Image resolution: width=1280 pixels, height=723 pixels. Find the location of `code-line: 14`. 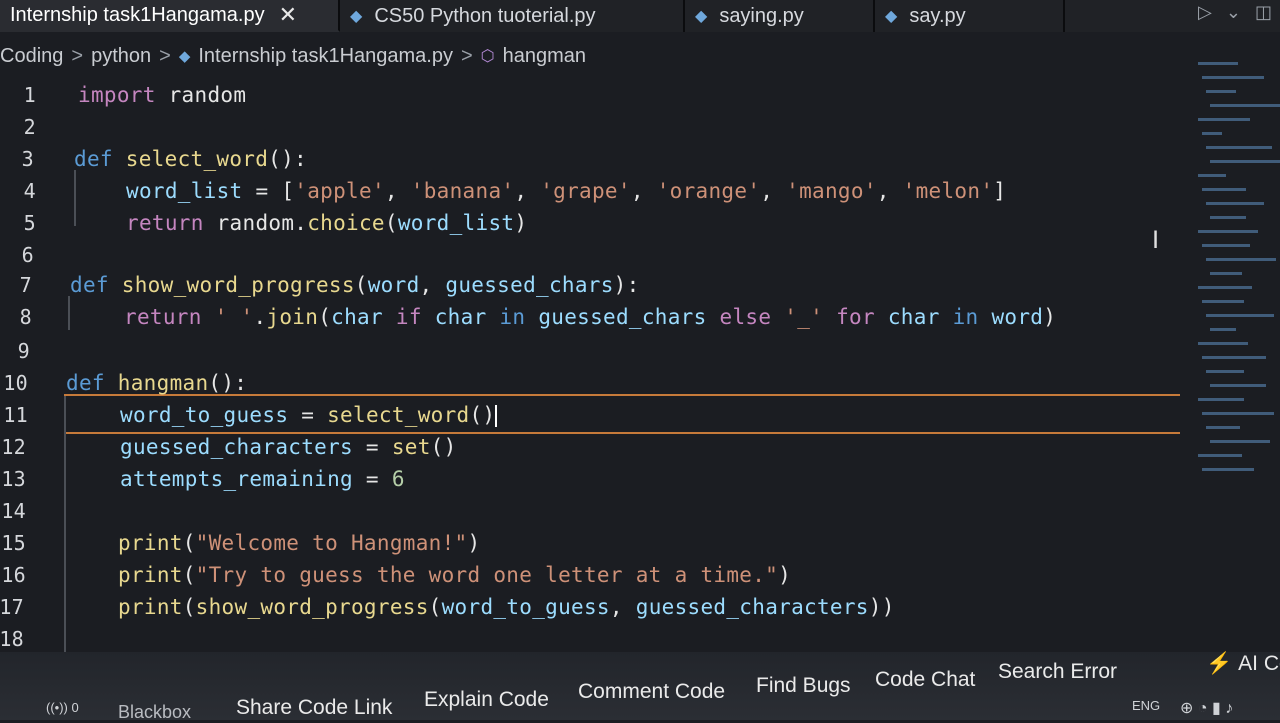

code-line: 14 is located at coordinates (590, 511).